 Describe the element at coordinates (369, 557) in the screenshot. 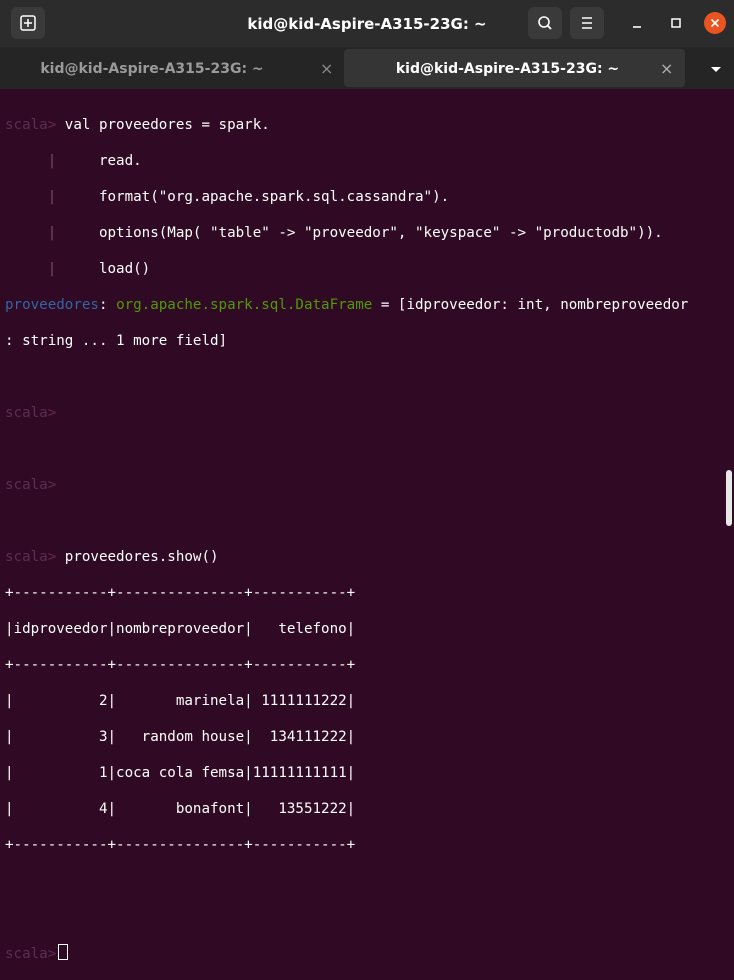

I see `terminal-line: scala> proveedores.show()` at that location.